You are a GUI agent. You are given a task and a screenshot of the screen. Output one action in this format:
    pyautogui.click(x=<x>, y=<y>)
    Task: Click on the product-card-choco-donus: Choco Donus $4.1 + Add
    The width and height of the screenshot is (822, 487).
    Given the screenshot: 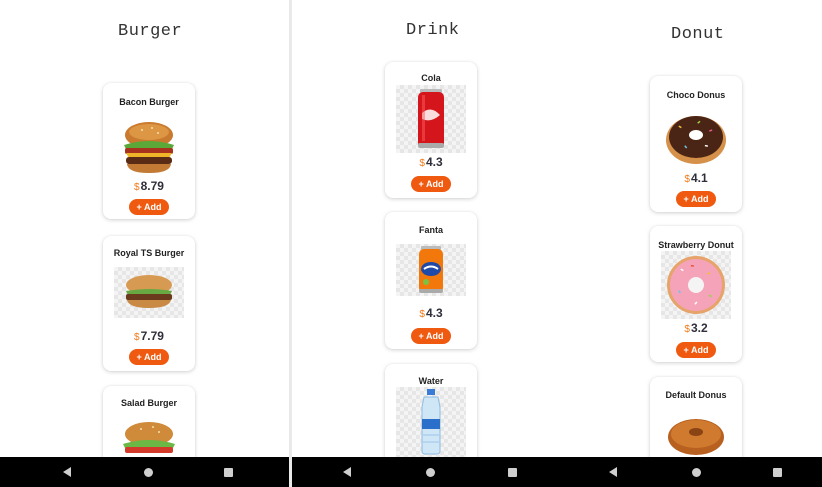 What is the action you would take?
    pyautogui.click(x=696, y=144)
    